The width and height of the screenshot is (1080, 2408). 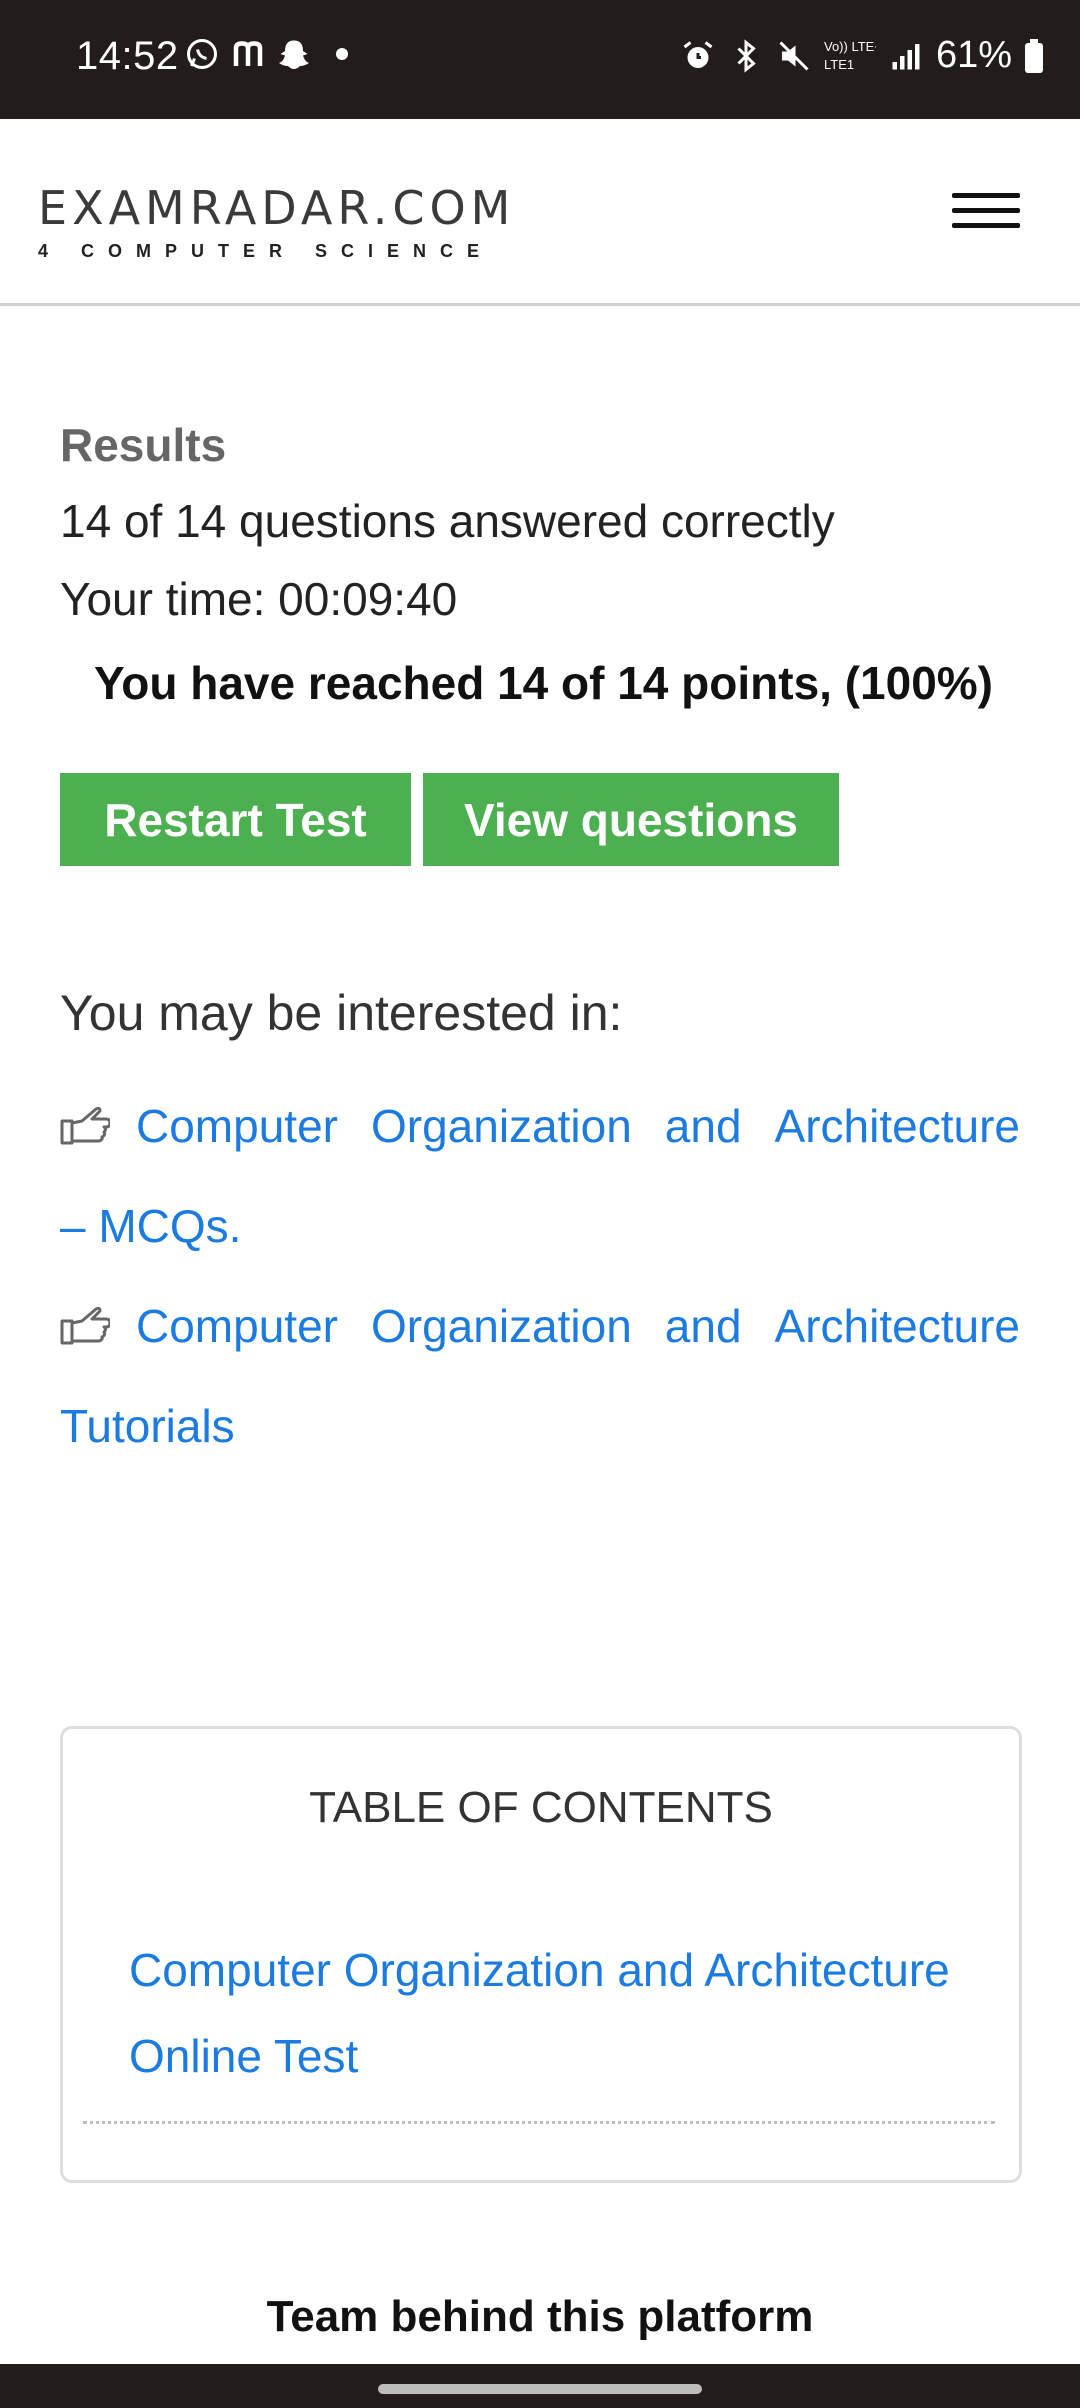 I want to click on results-points: You have reached 14 of 14 points, (100%), so click(x=543, y=683).